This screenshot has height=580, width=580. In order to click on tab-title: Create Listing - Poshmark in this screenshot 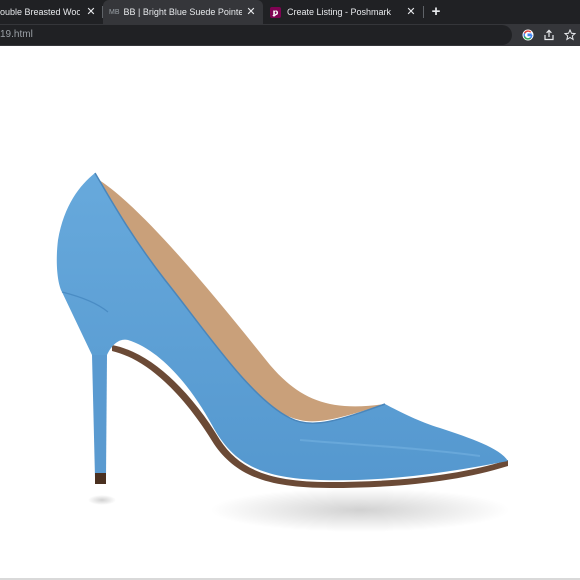, I will do `click(339, 12)`.